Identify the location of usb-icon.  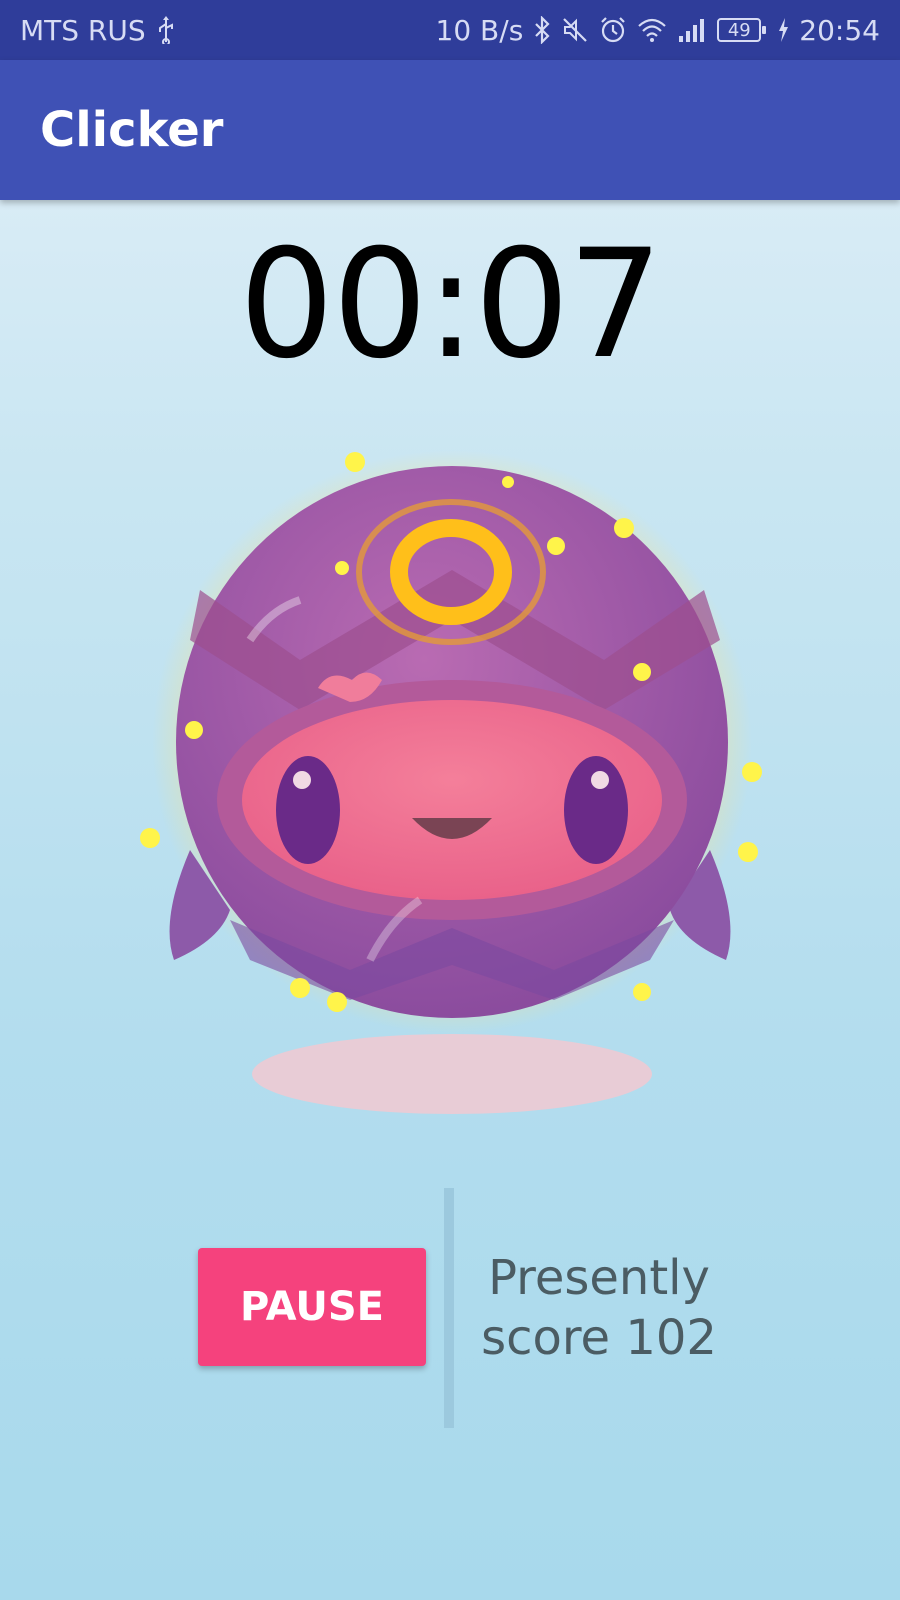
(166, 30).